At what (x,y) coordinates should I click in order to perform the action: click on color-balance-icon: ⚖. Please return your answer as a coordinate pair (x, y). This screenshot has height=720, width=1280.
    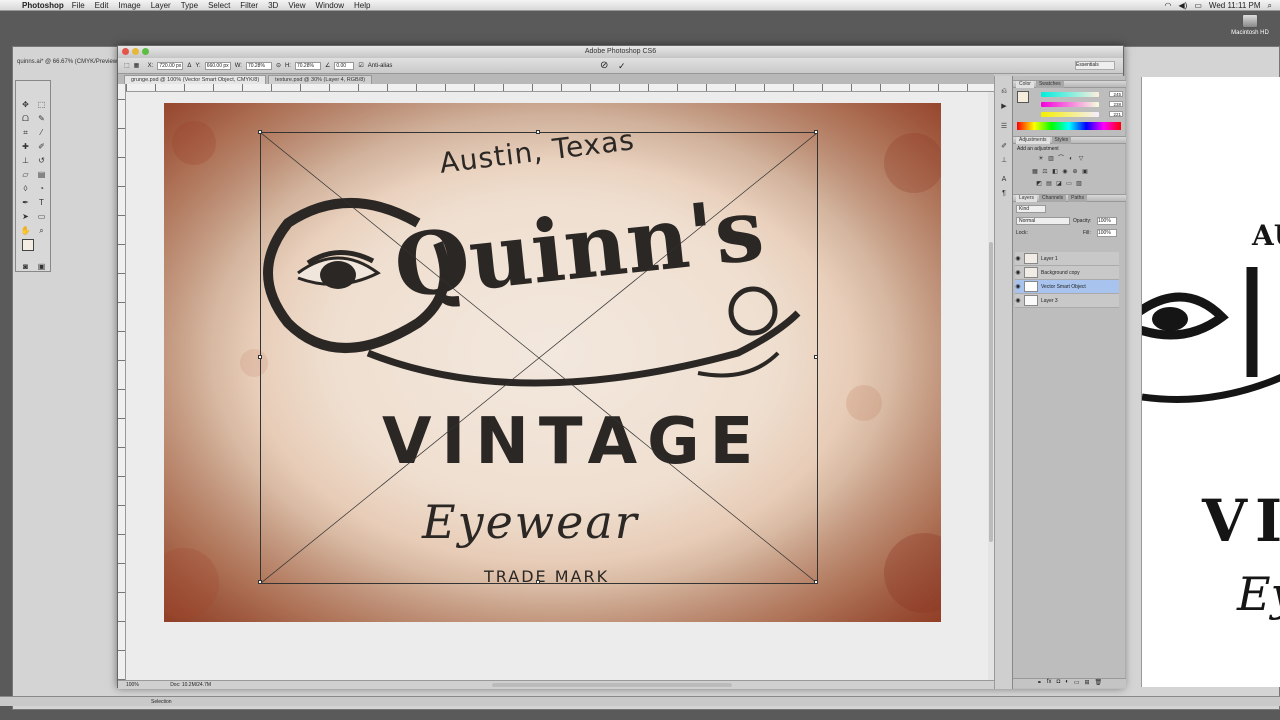
    Looking at the image, I should click on (1045, 172).